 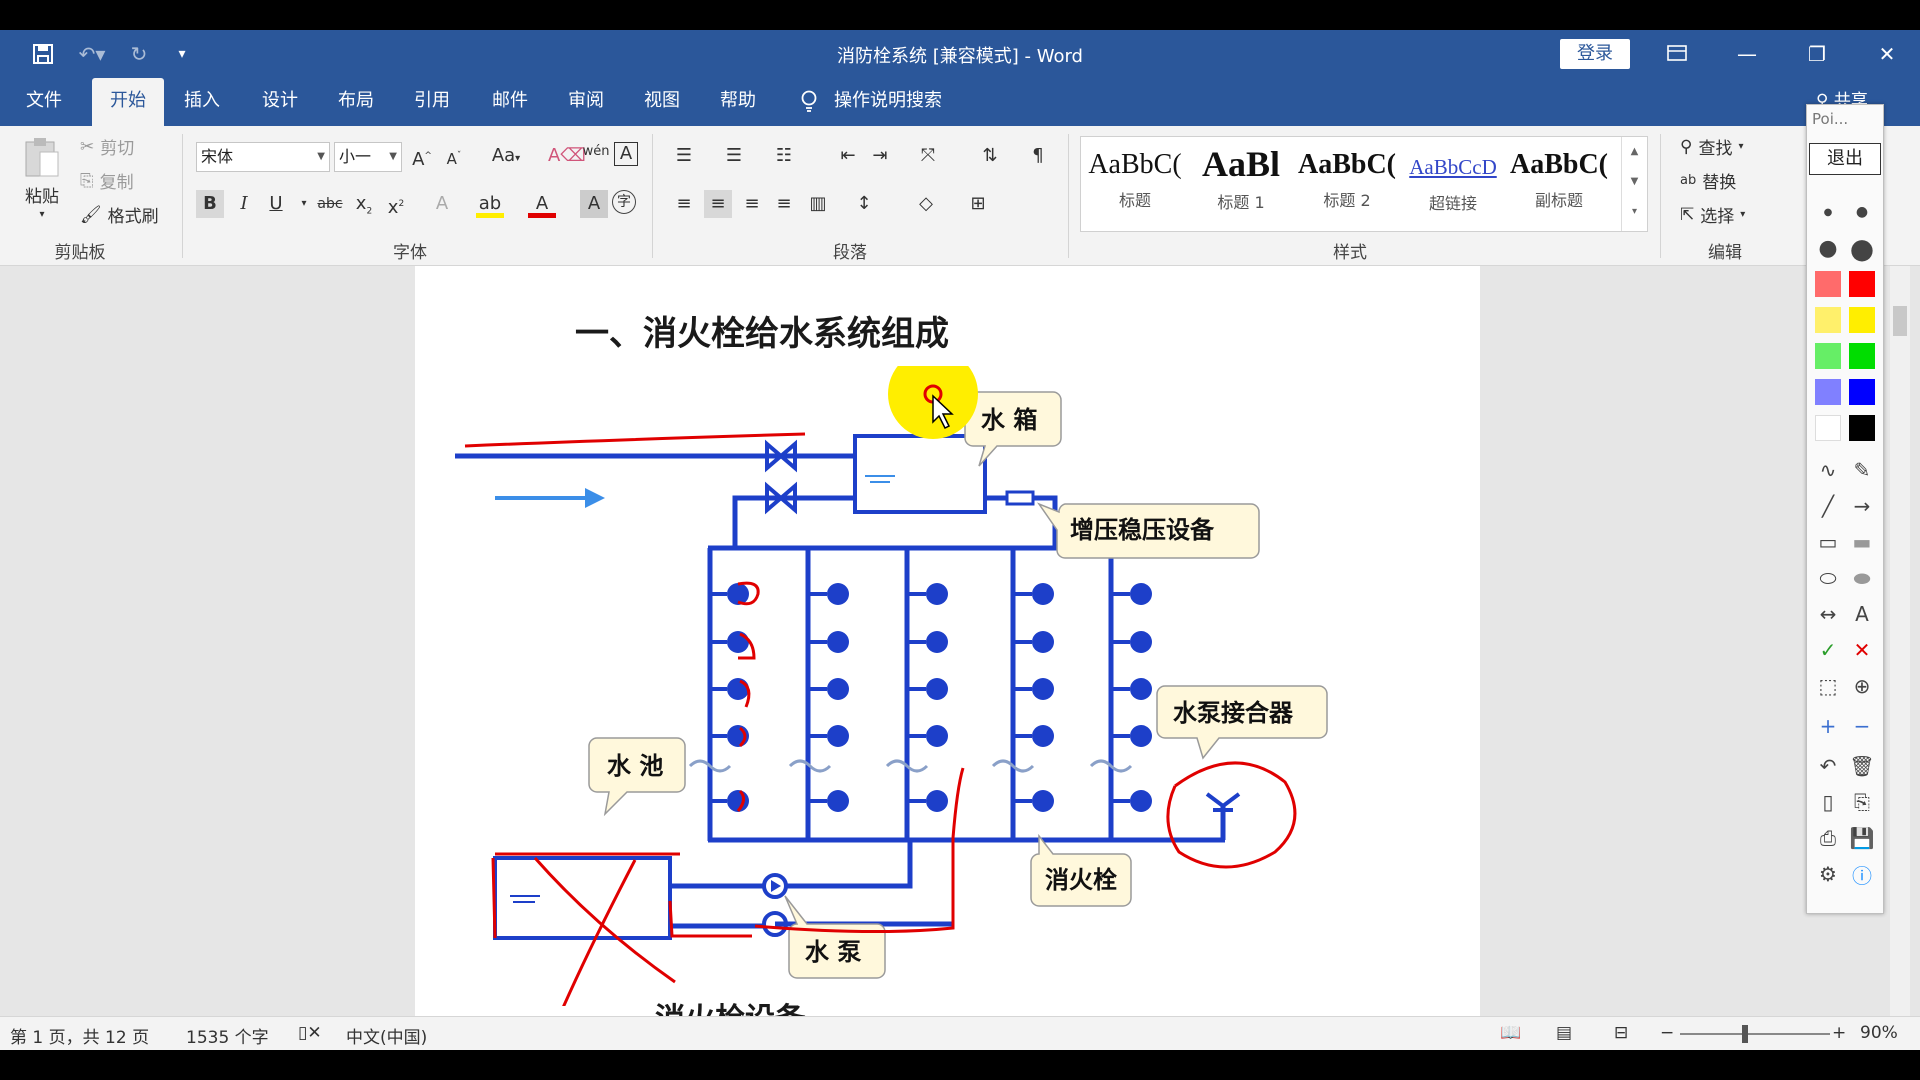 I want to click on line-spacing-icon: ↕, so click(x=864, y=204).